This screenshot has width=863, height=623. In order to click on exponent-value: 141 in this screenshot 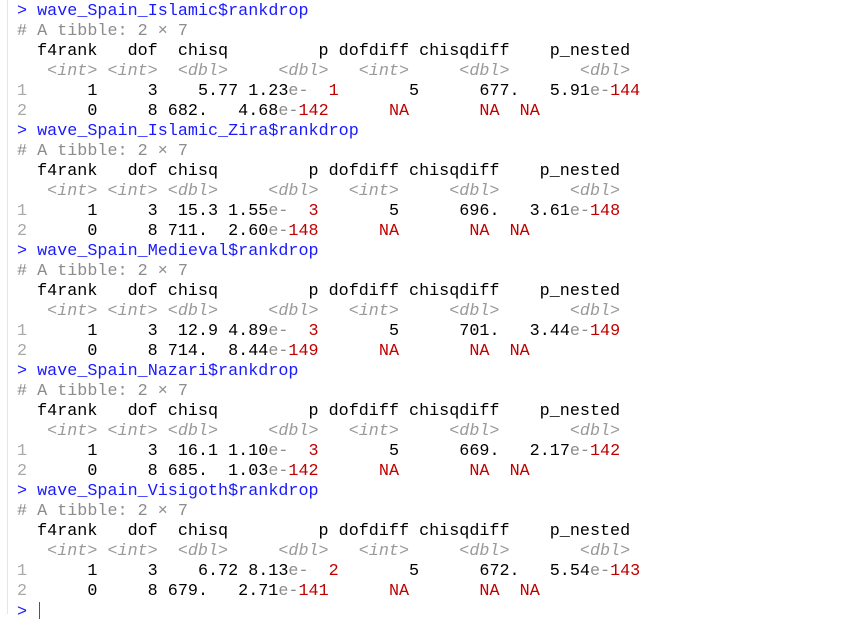, I will do `click(313, 591)`.